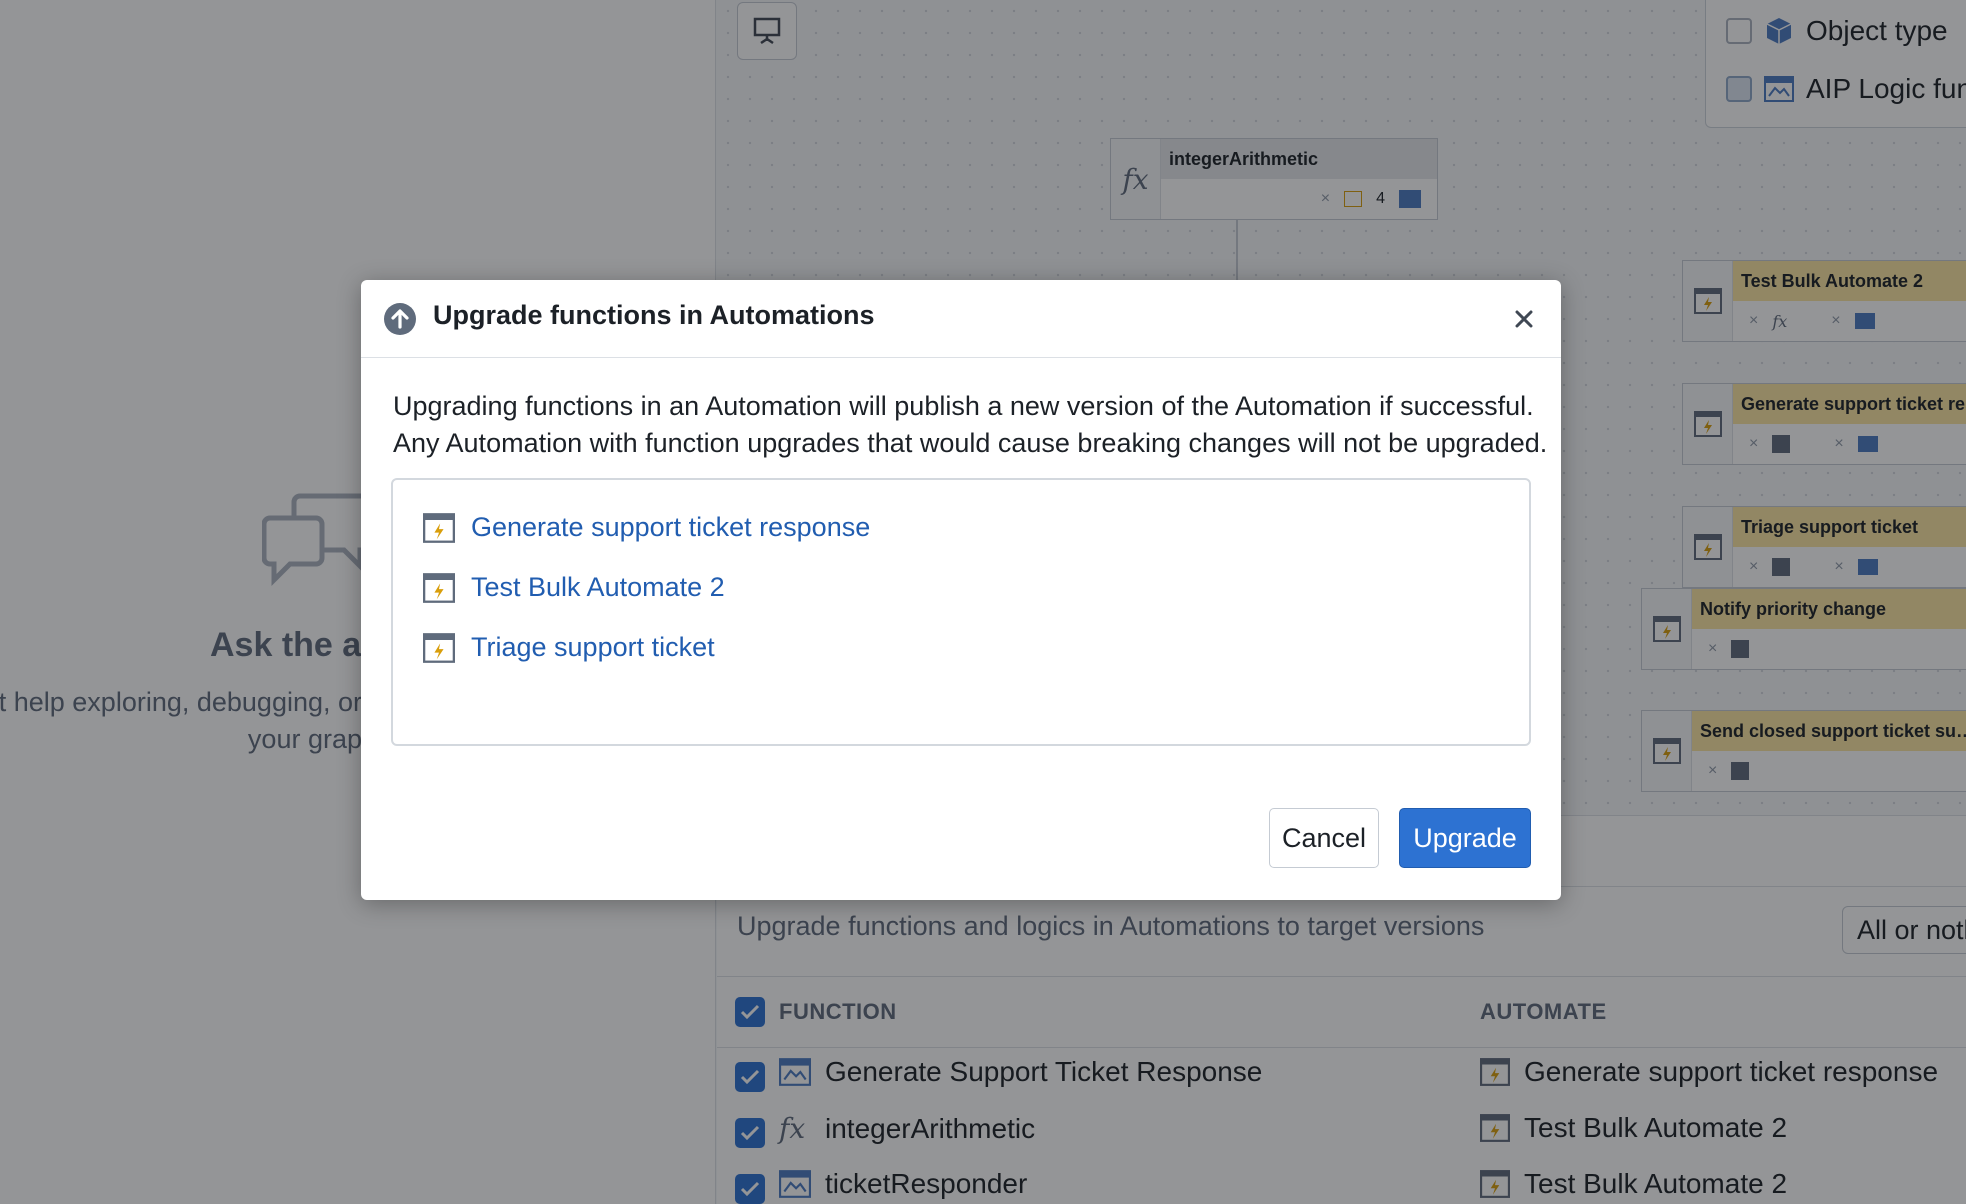  Describe the element at coordinates (400, 319) in the screenshot. I see `upgrade-arrow-icon` at that location.